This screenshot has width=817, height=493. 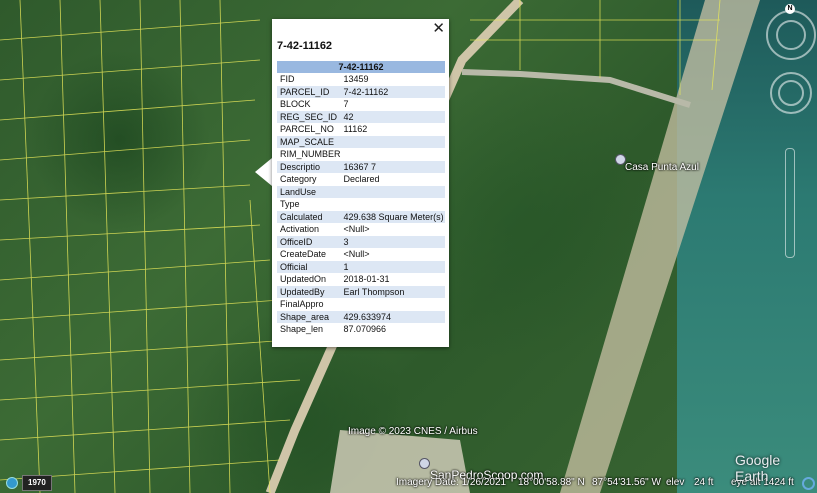 What do you see at coordinates (305, 46) in the screenshot?
I see `popup-title: 7-42-11162` at bounding box center [305, 46].